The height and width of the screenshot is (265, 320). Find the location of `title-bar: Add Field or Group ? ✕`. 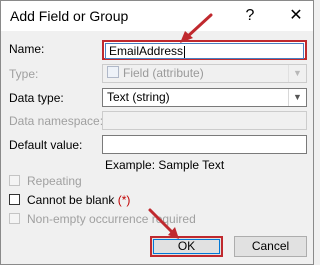

title-bar: Add Field or Group ? ✕ is located at coordinates (157, 16).